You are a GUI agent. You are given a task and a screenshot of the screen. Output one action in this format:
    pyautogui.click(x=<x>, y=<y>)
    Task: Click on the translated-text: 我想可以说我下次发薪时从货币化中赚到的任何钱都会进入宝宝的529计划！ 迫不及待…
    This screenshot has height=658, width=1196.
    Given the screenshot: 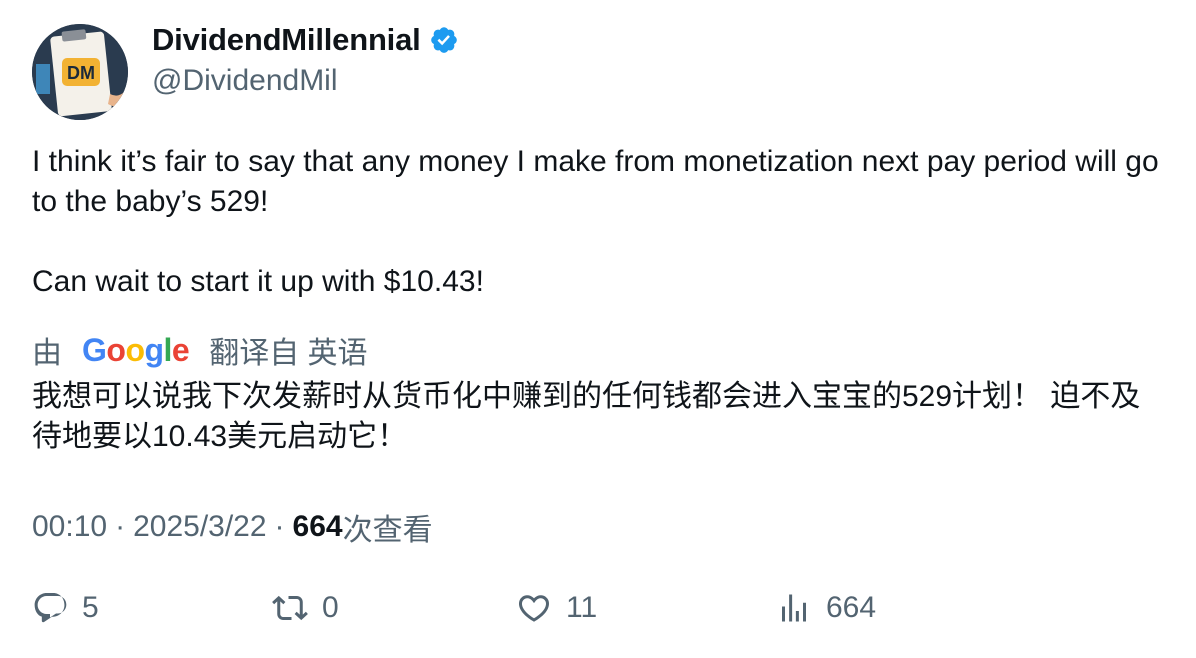 What is the action you would take?
    pyautogui.click(x=586, y=416)
    